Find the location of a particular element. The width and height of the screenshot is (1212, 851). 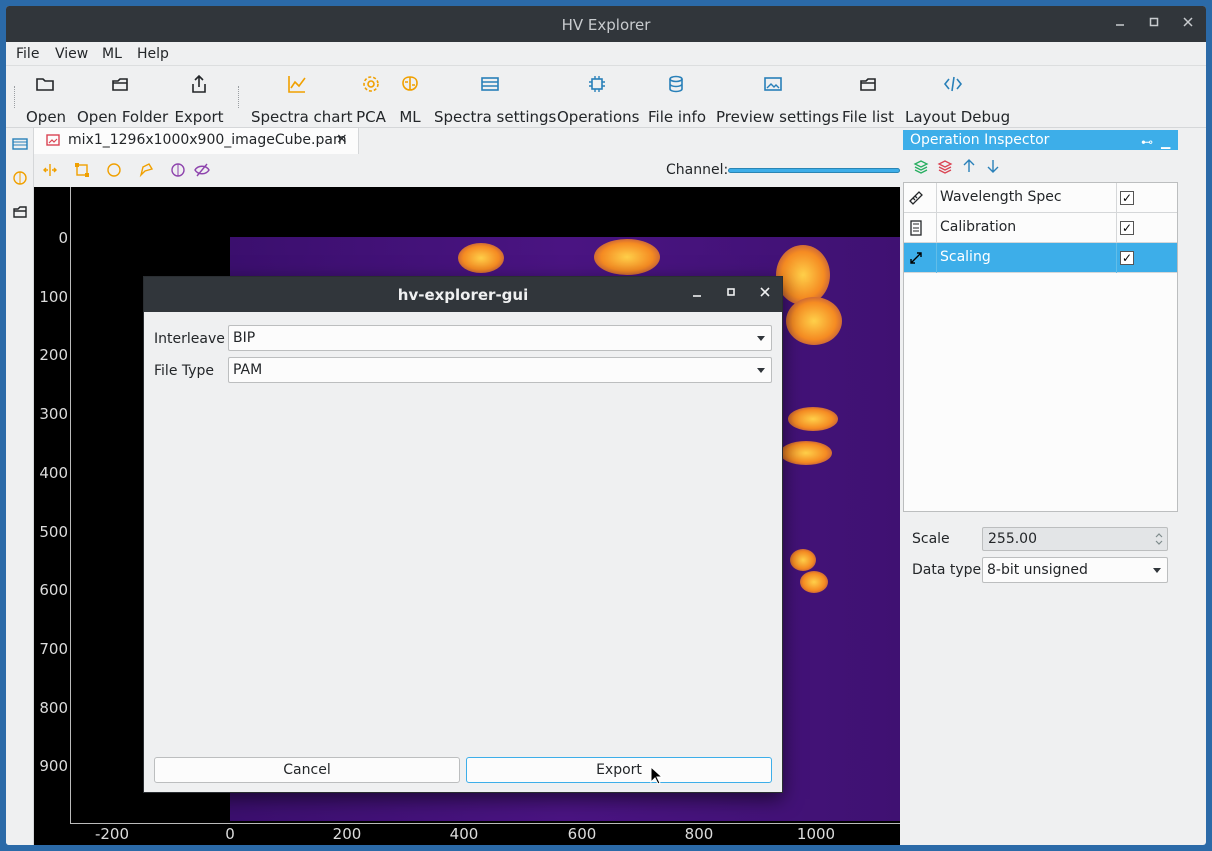

mouse-cursor-icon is located at coordinates (657, 775).